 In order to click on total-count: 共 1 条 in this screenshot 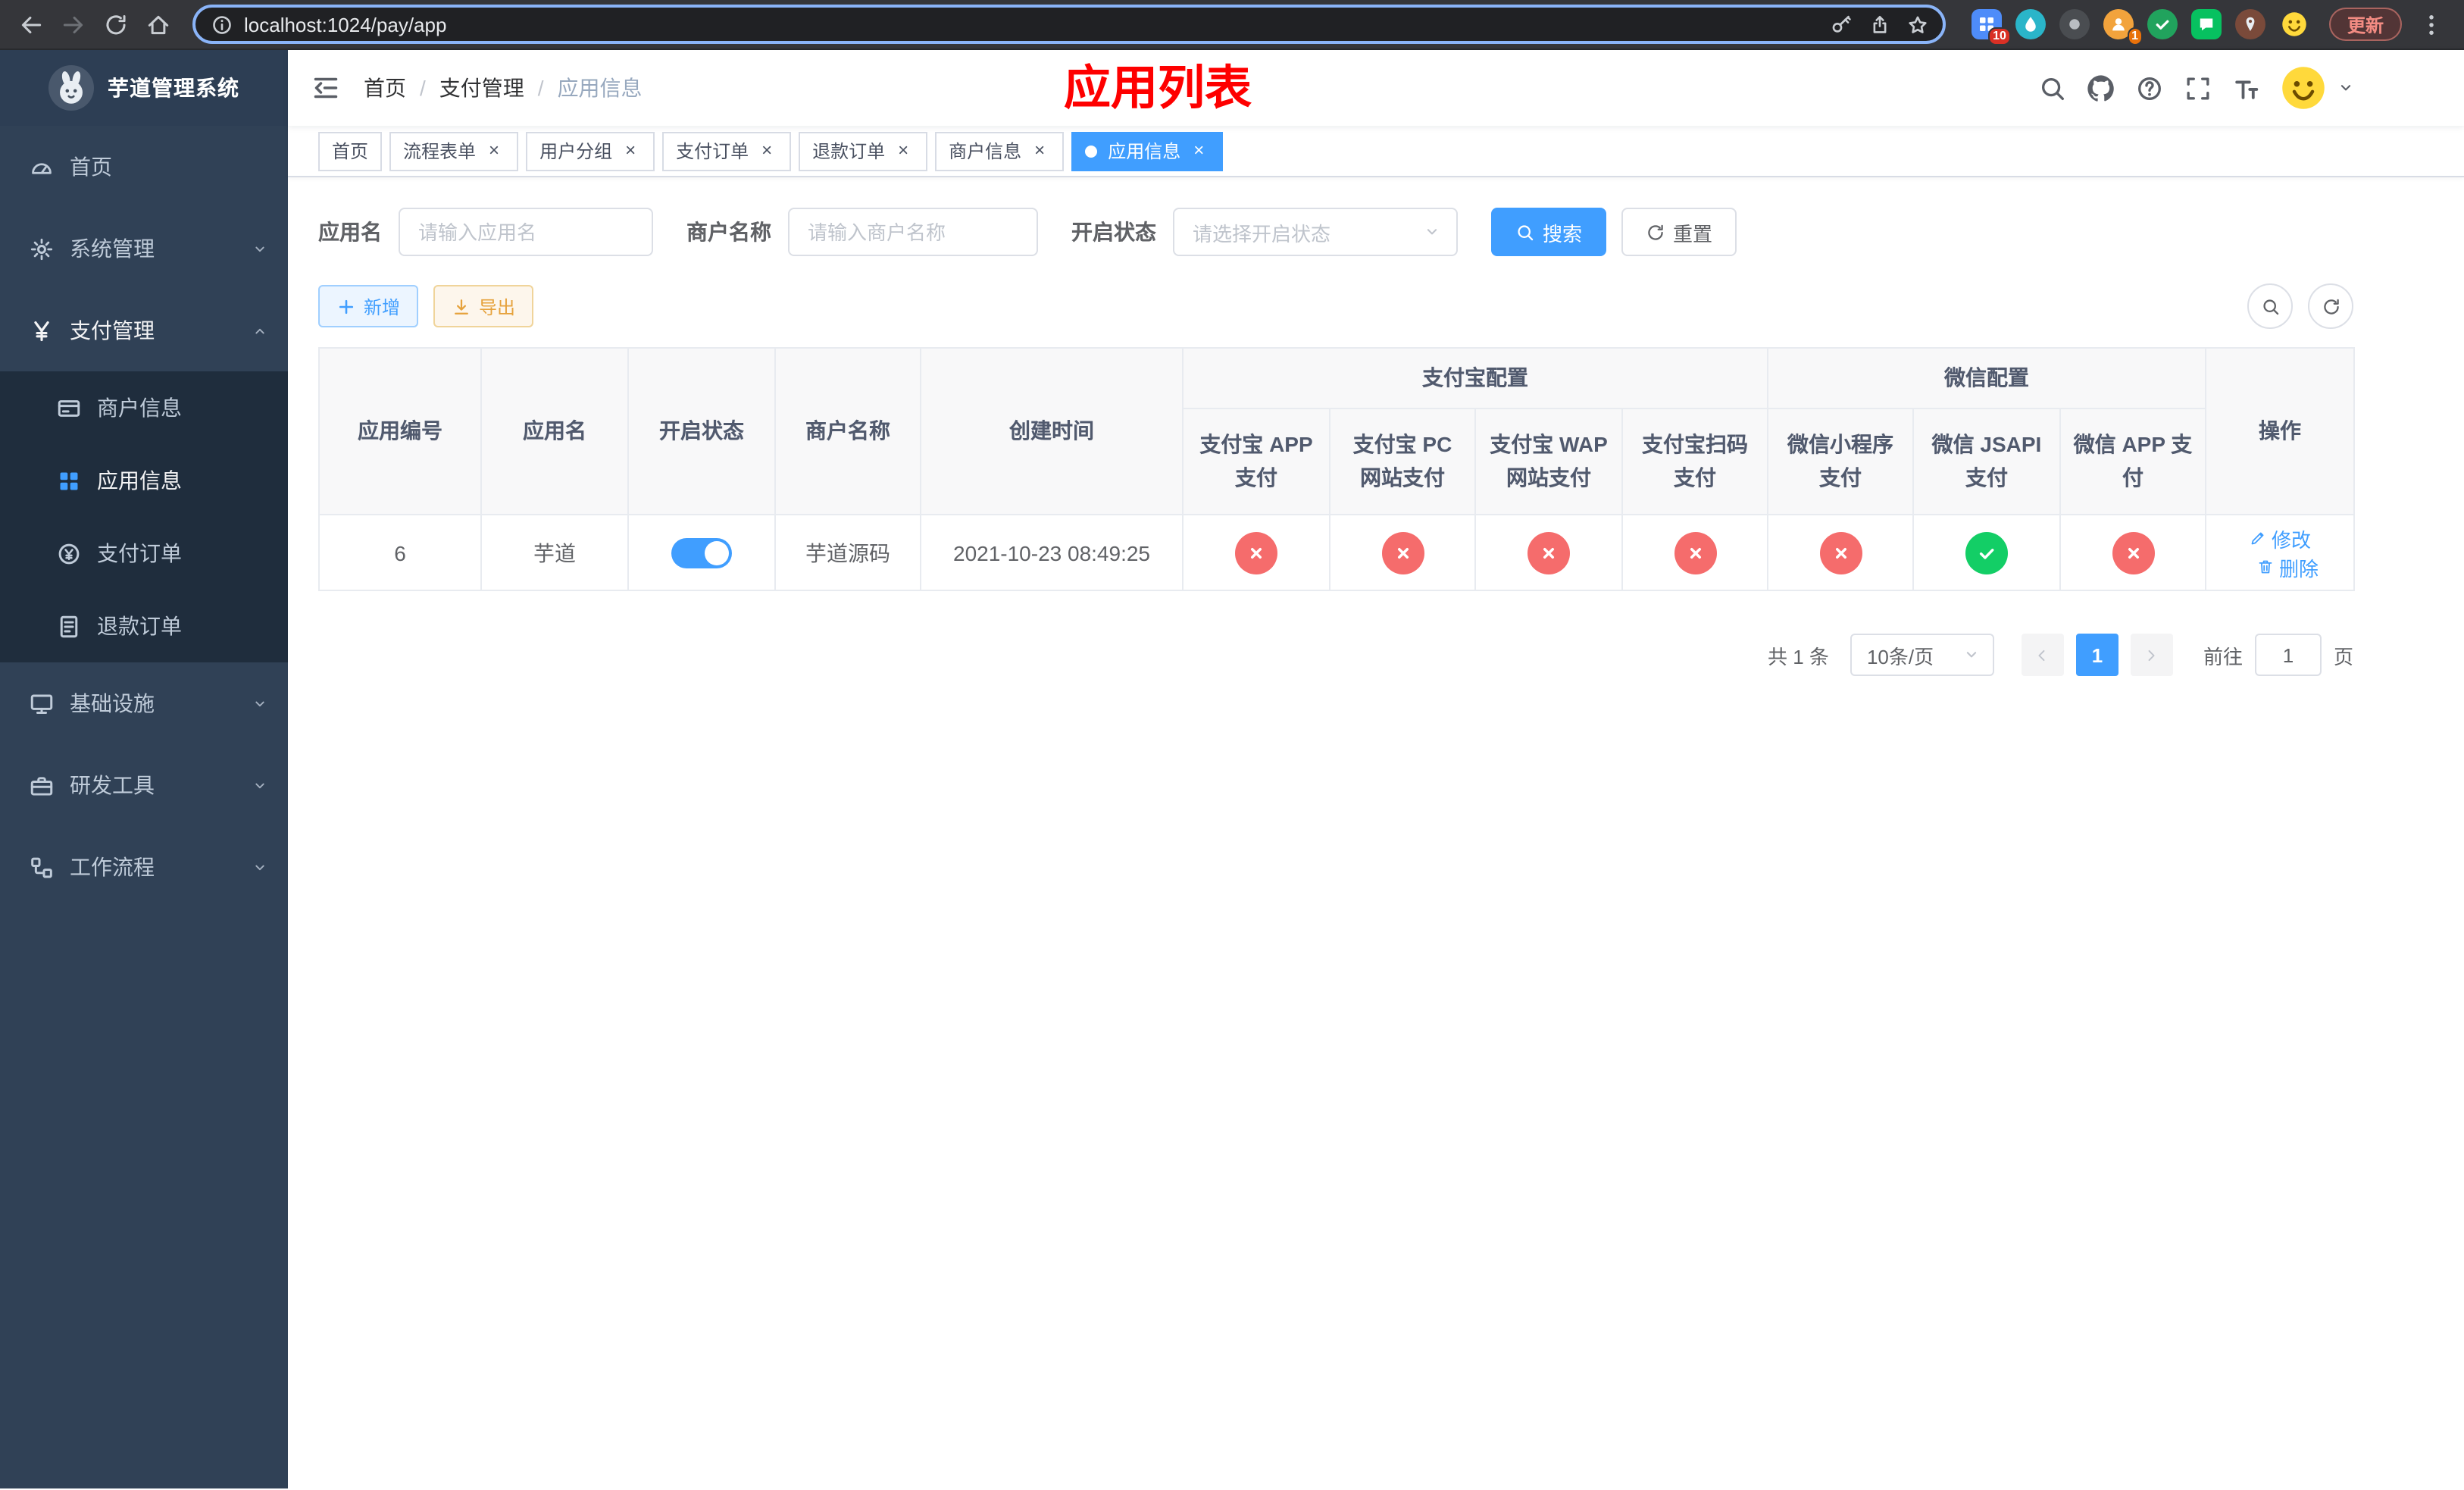, I will do `click(1798, 656)`.